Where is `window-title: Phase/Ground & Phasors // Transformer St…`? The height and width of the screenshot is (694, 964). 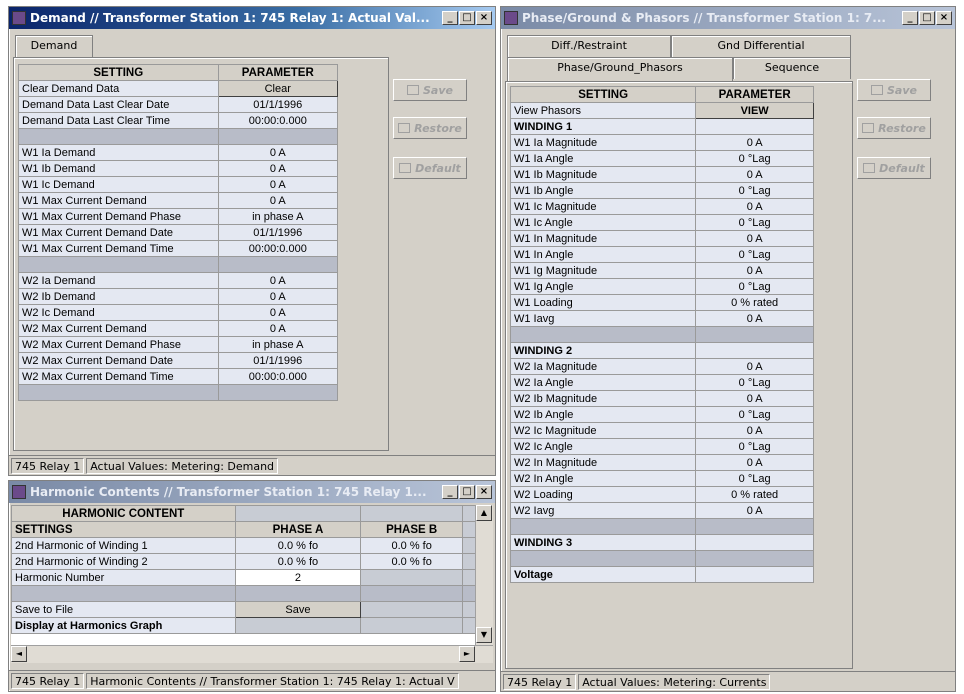 window-title: Phase/Ground & Phasors // Transformer St… is located at coordinates (704, 18).